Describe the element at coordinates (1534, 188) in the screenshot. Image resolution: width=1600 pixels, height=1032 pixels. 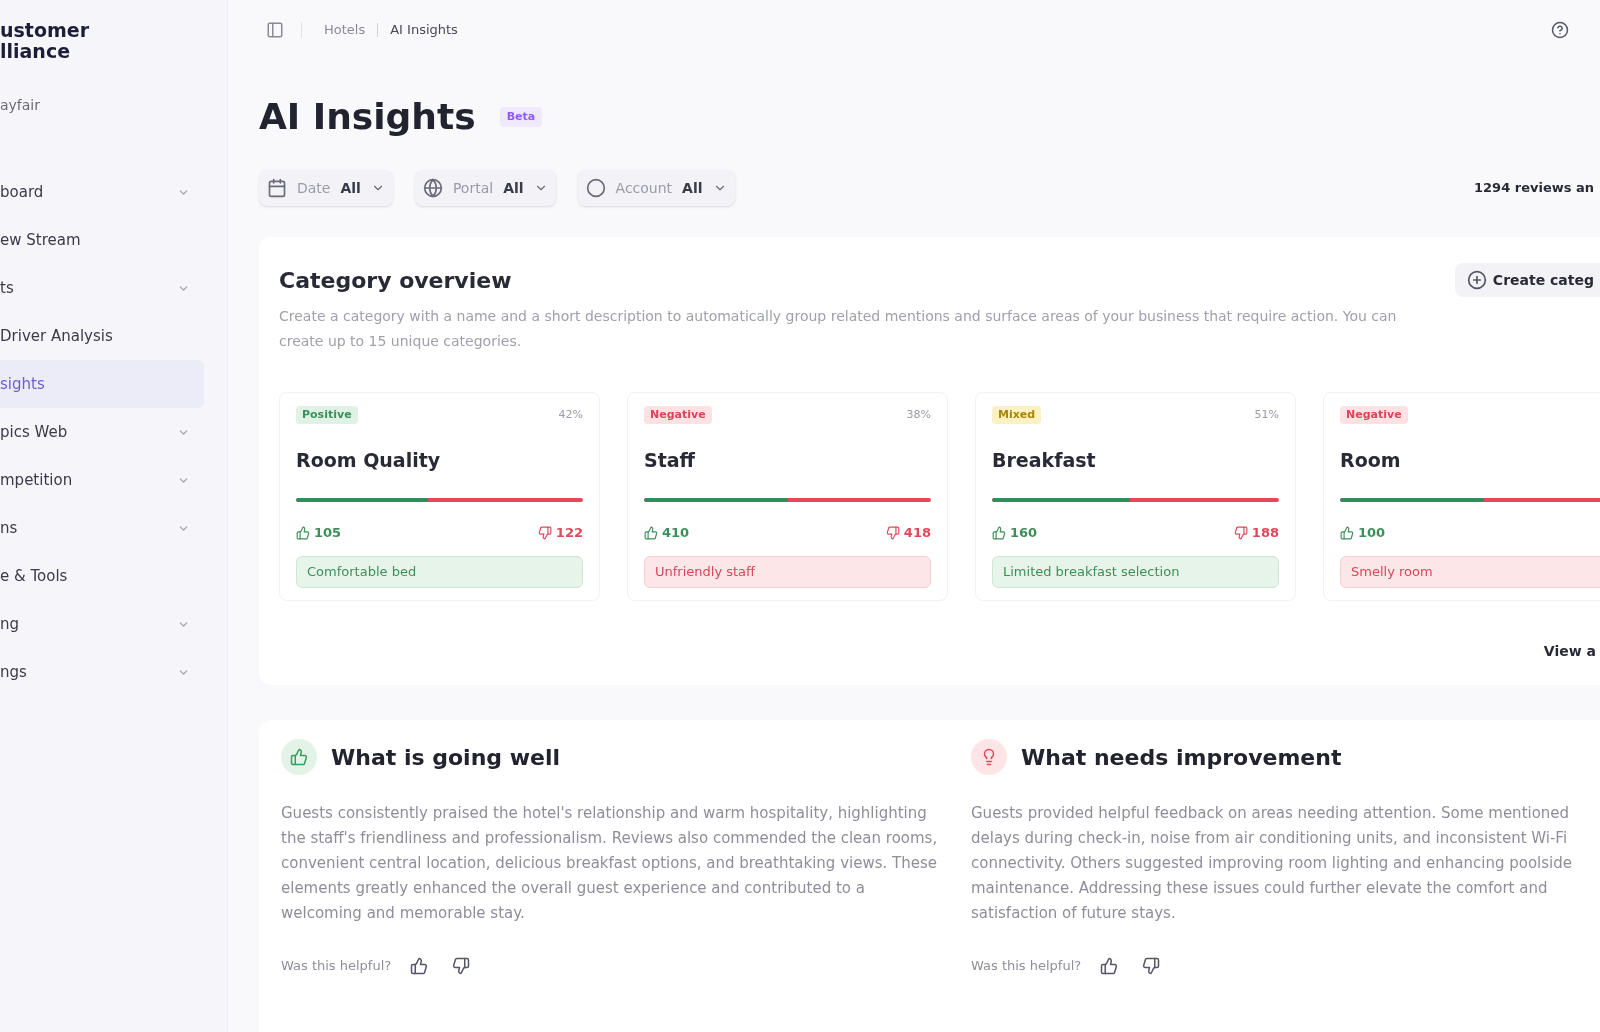
I see `review-count: 1294 reviews an` at that location.